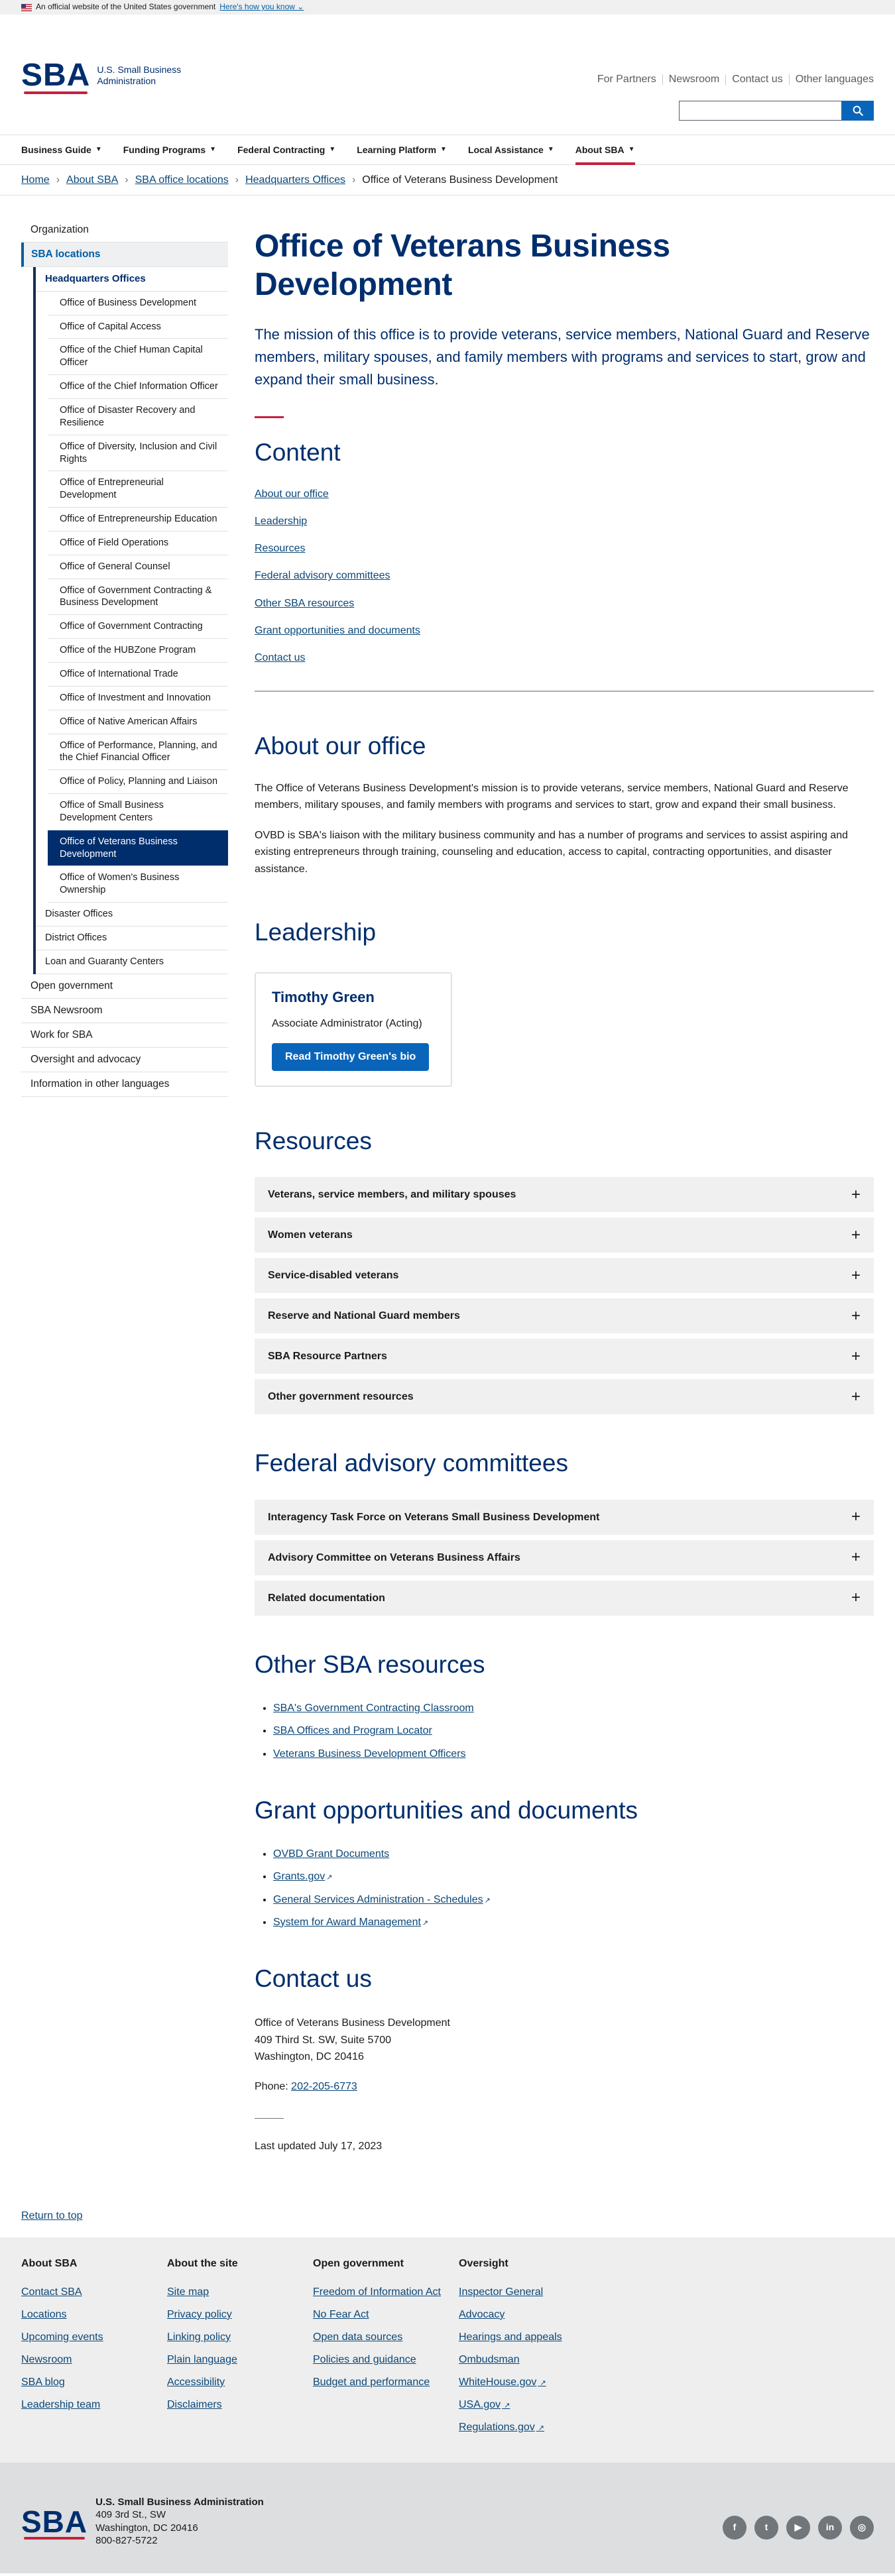 The image size is (895, 2576). I want to click on footer-link: WhiteHouse.gov ↗, so click(532, 2383).